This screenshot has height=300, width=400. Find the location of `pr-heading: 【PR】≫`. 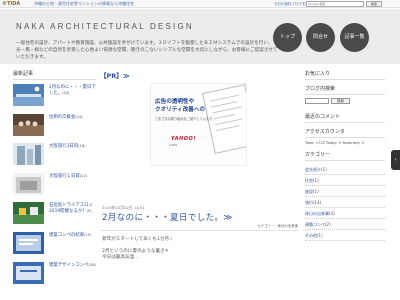

pr-heading: 【PR】≫ is located at coordinates (199, 75).